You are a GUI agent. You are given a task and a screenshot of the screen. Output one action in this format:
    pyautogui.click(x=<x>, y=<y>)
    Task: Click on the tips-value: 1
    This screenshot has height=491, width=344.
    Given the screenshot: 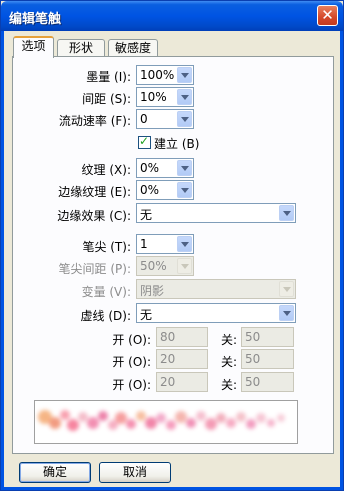 What is the action you would take?
    pyautogui.click(x=144, y=244)
    